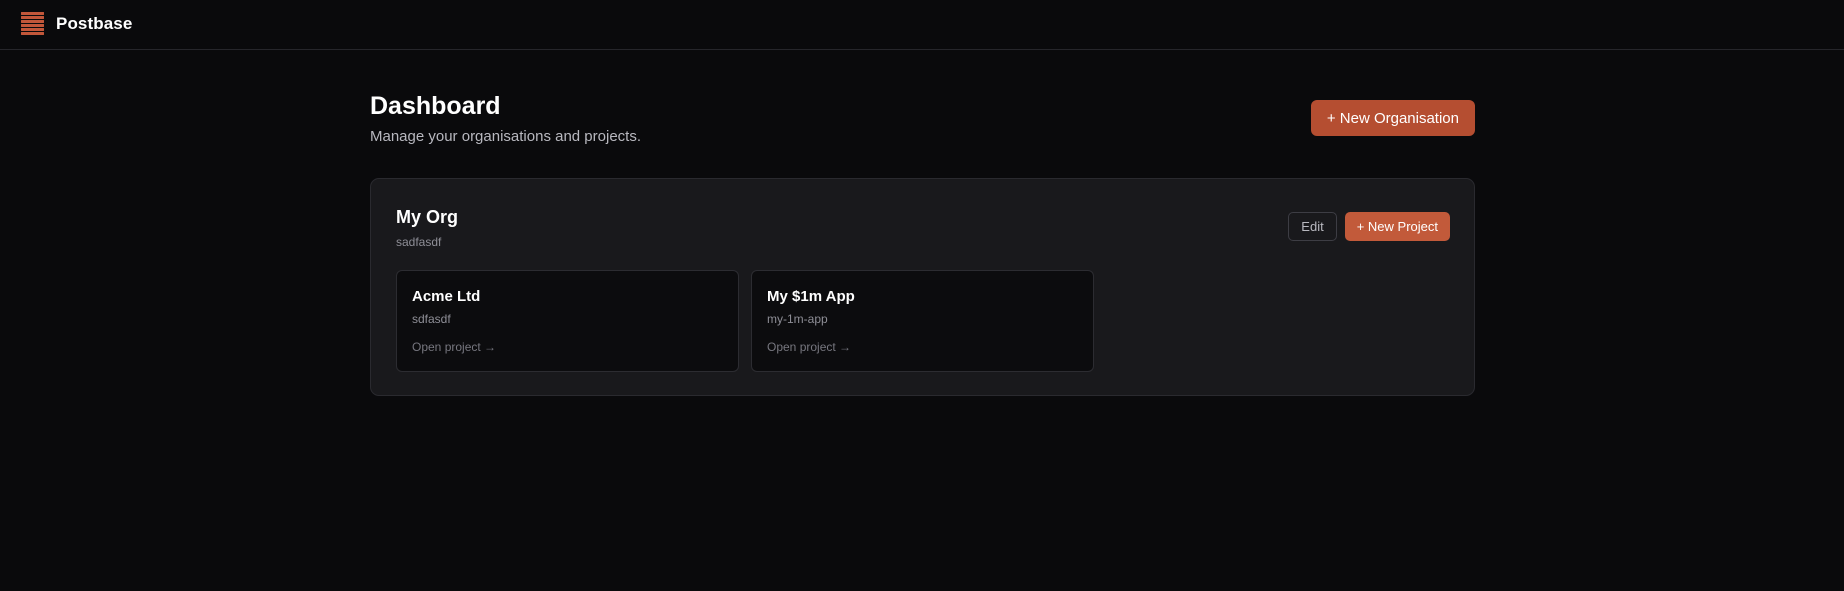  What do you see at coordinates (1312, 226) in the screenshot?
I see `edit-organisation-button: Edit` at bounding box center [1312, 226].